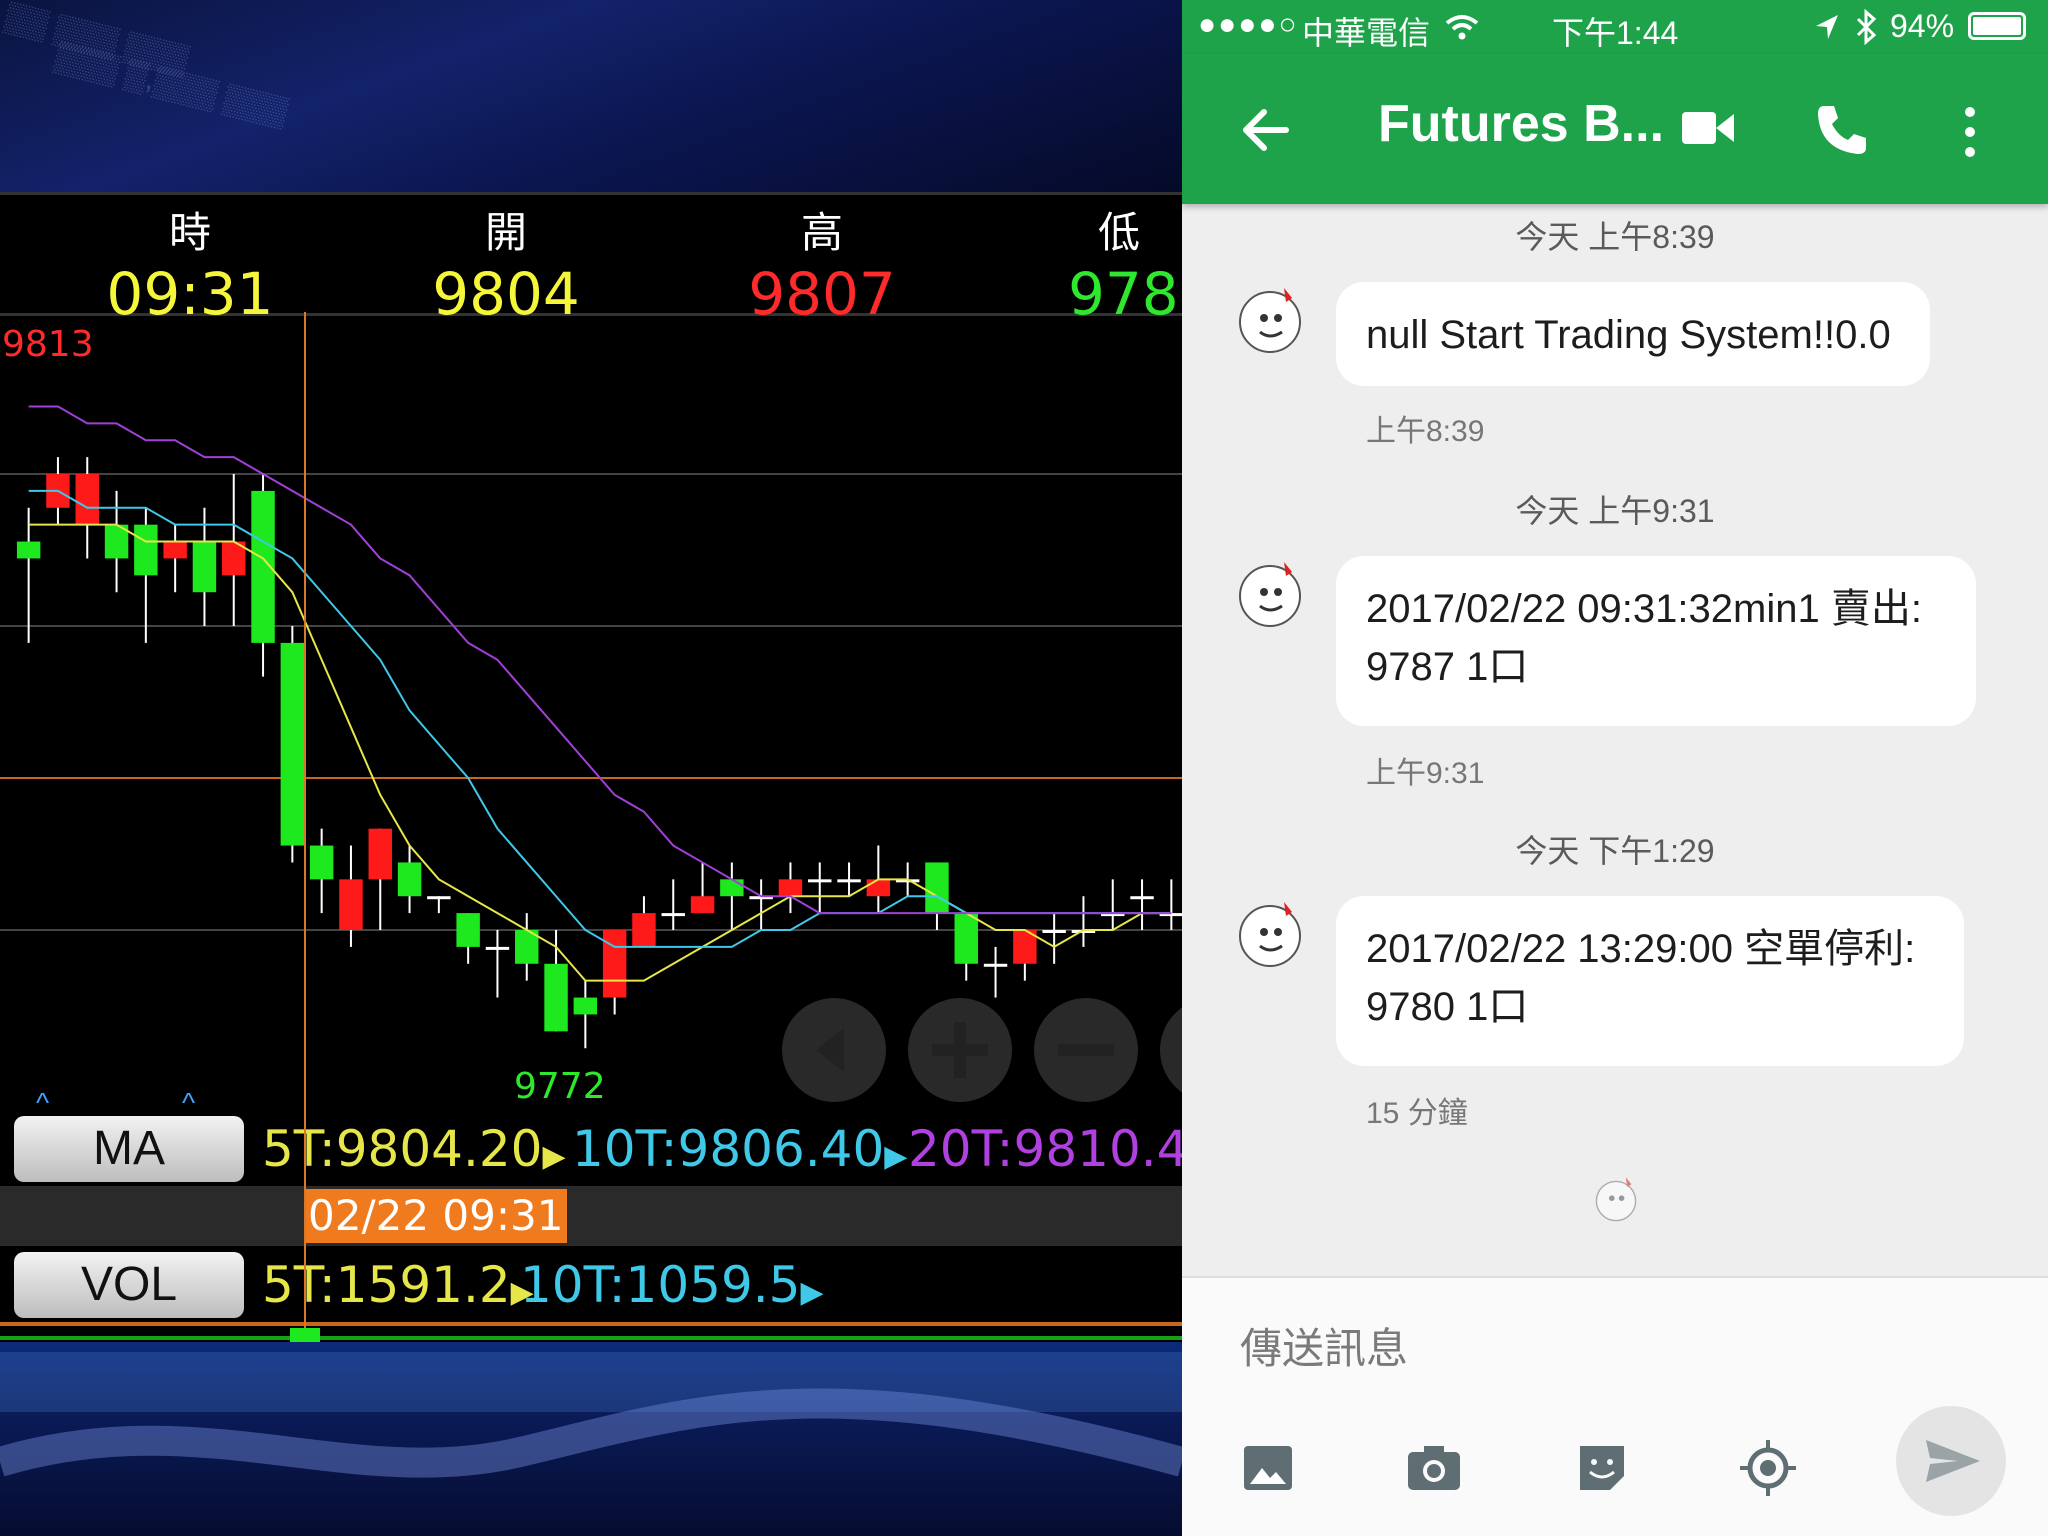  What do you see at coordinates (1708, 128) in the screenshot?
I see `video-call-icon` at bounding box center [1708, 128].